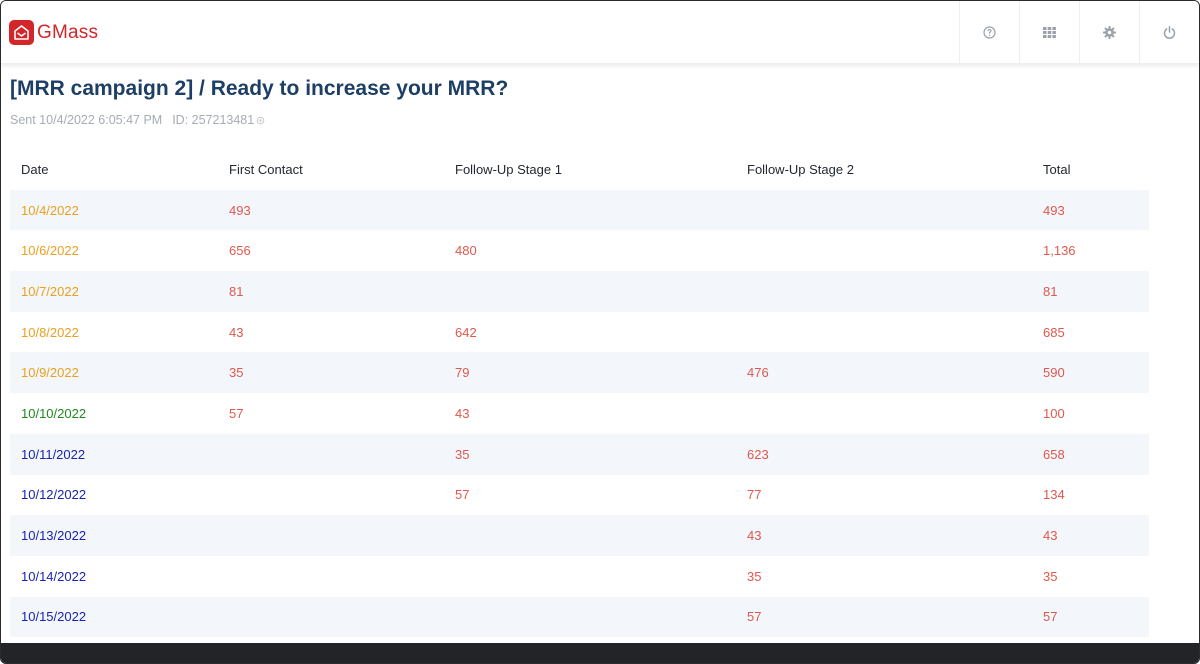  I want to click on help-icon, so click(989, 32).